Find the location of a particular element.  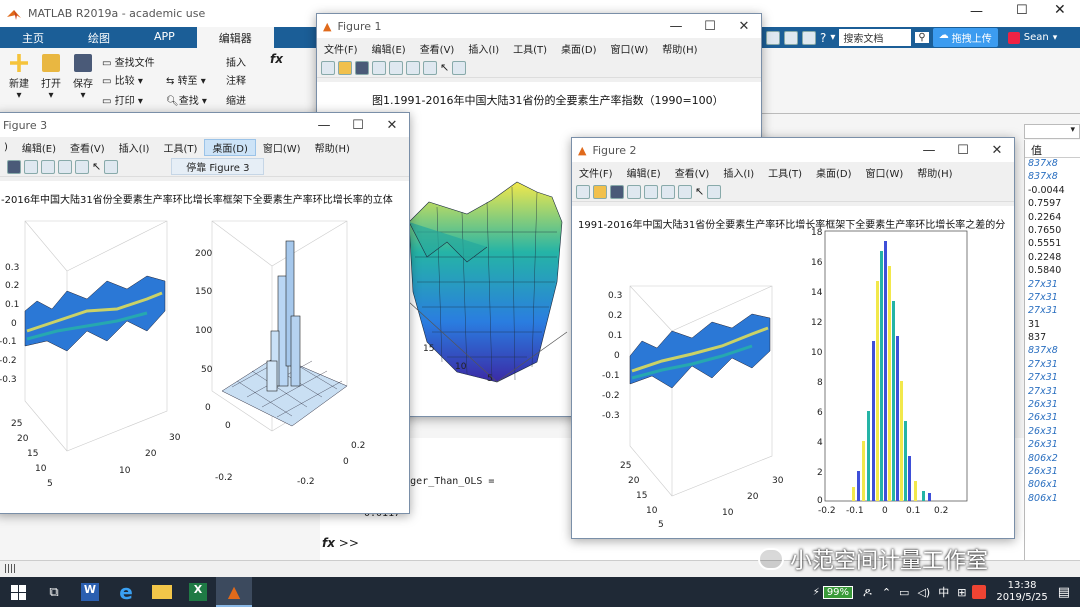

notification-icon: ▤ is located at coordinates (1064, 592).